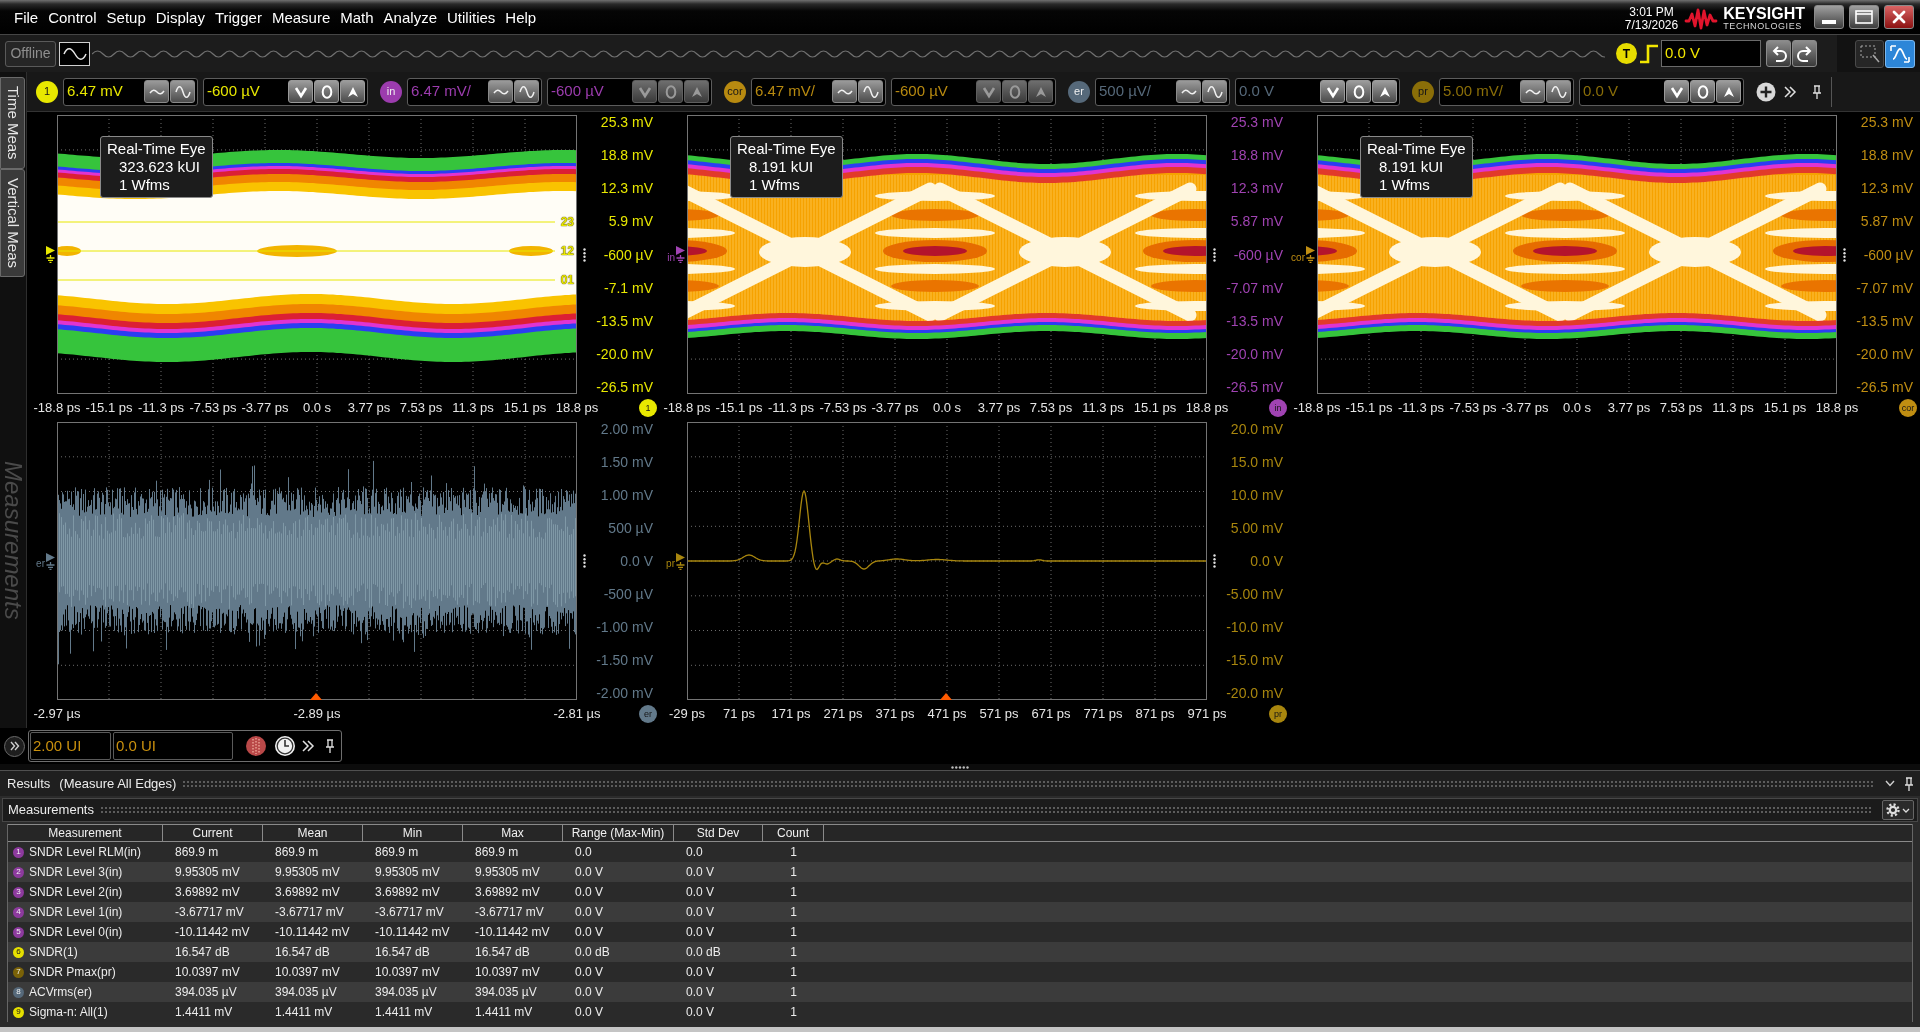 The image size is (1920, 1032). I want to click on menu-item: Help, so click(521, 18).